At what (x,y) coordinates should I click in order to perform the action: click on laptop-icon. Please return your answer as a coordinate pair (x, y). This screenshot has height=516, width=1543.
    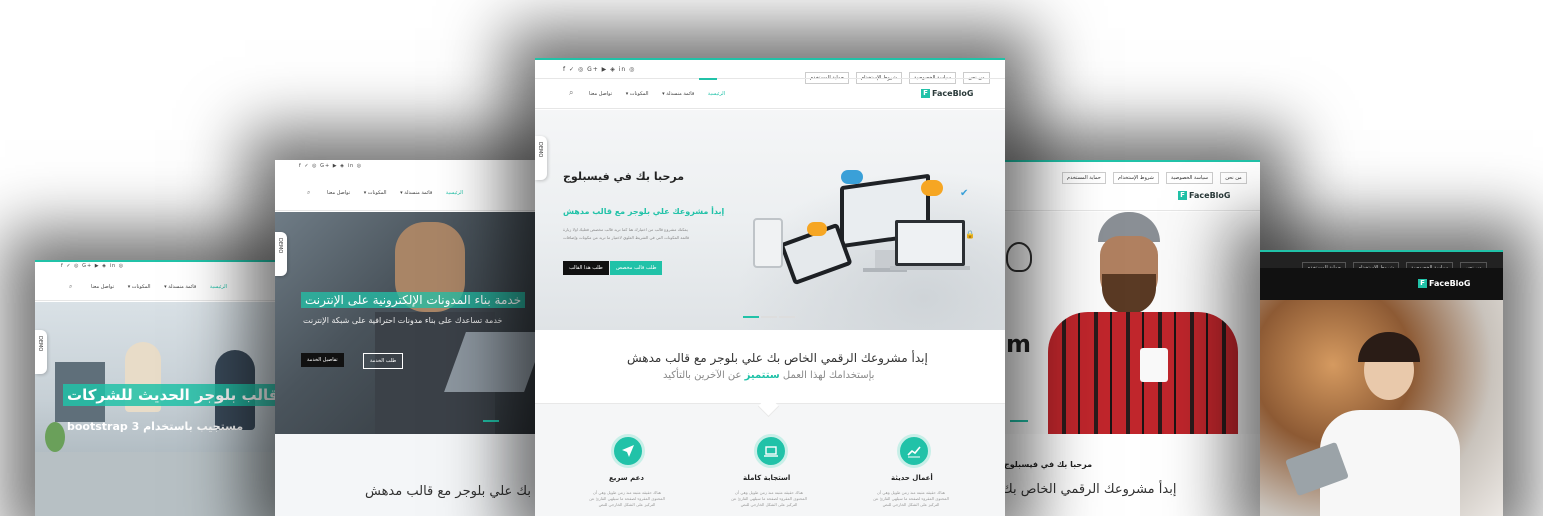
    Looking at the image, I should click on (771, 451).